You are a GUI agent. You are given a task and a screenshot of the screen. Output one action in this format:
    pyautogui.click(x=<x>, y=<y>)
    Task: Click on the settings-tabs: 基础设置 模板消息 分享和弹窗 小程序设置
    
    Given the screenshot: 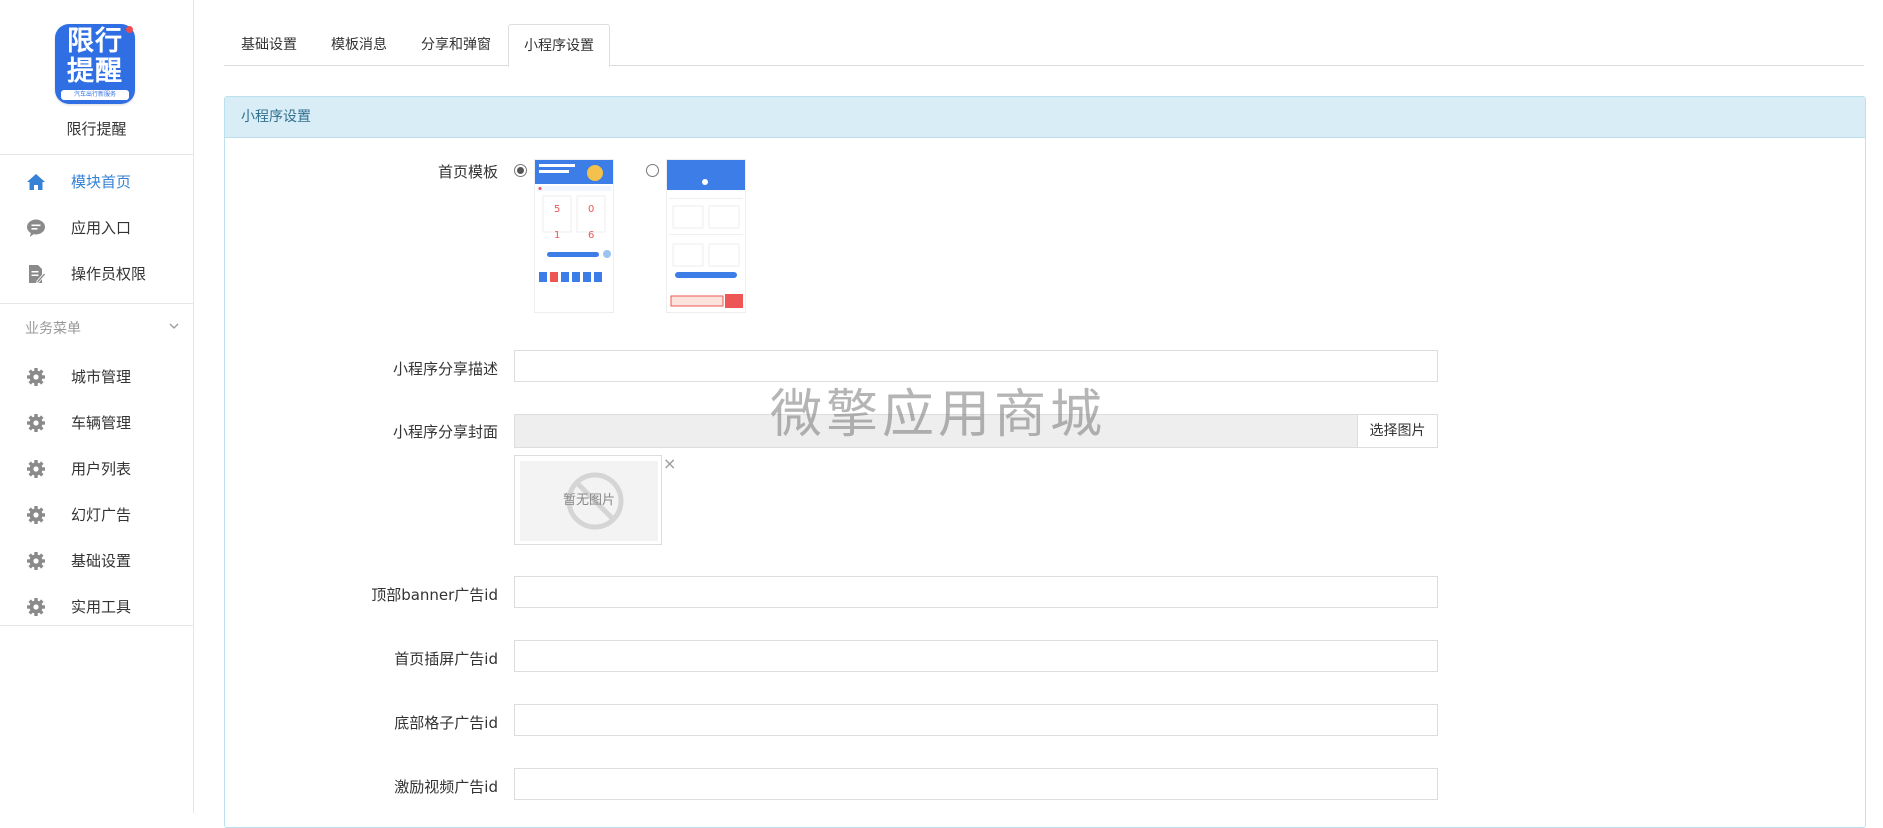 What is the action you would take?
    pyautogui.click(x=1044, y=45)
    